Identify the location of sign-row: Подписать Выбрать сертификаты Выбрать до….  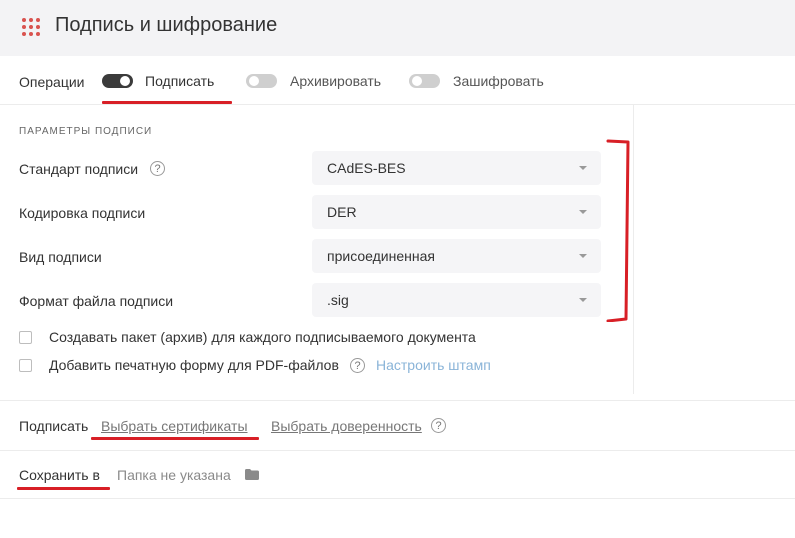
(397, 425).